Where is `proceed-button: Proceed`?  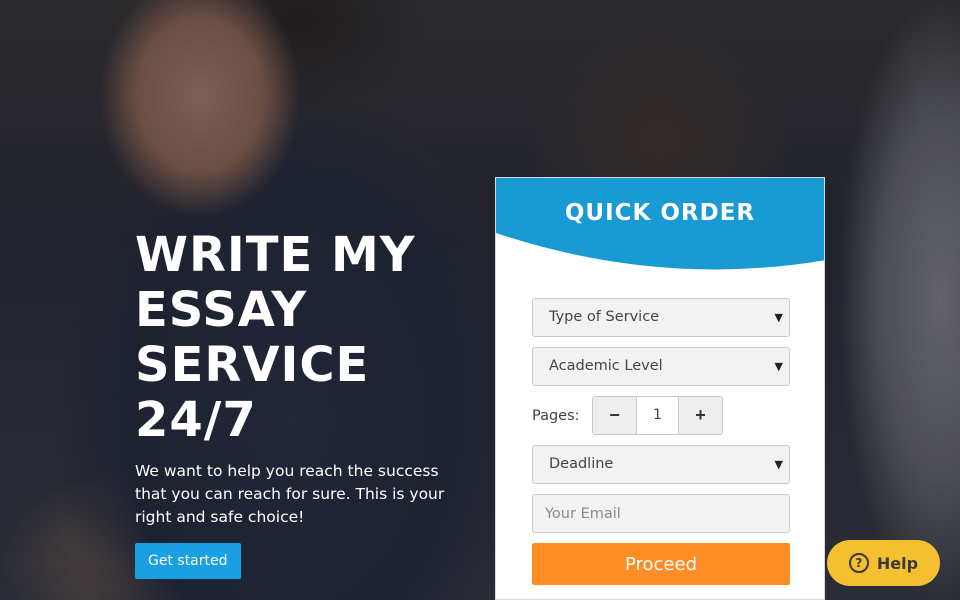
proceed-button: Proceed is located at coordinates (661, 564).